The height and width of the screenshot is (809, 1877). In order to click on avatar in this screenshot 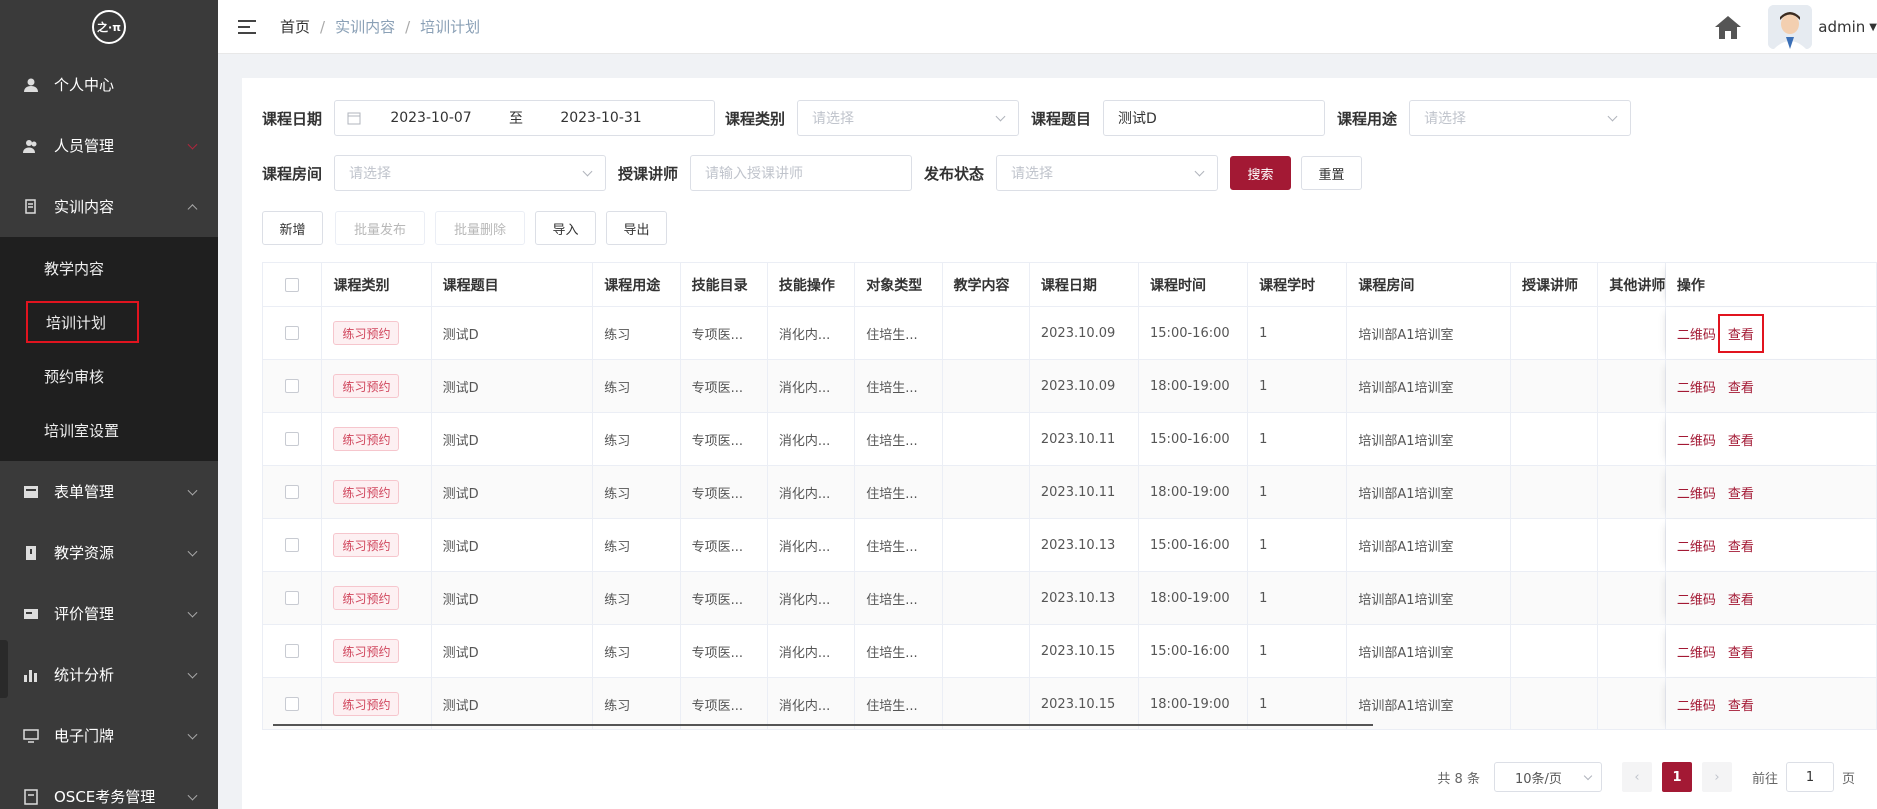, I will do `click(1790, 27)`.